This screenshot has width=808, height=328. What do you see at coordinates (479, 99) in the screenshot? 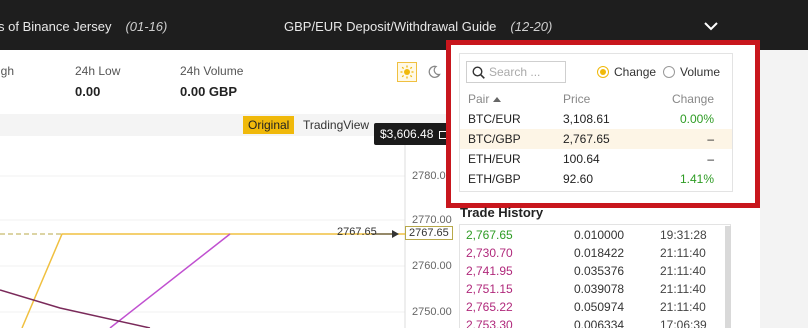
I see `header-pair-label: Pair` at bounding box center [479, 99].